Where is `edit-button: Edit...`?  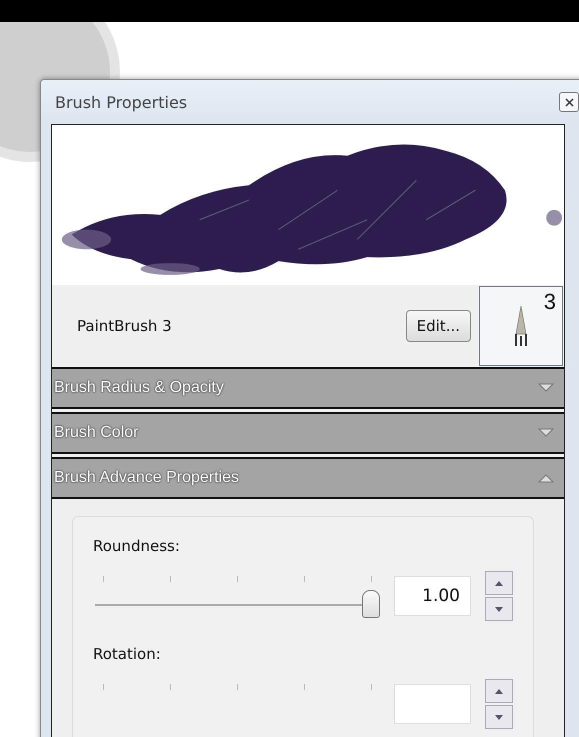
edit-button: Edit... is located at coordinates (438, 326).